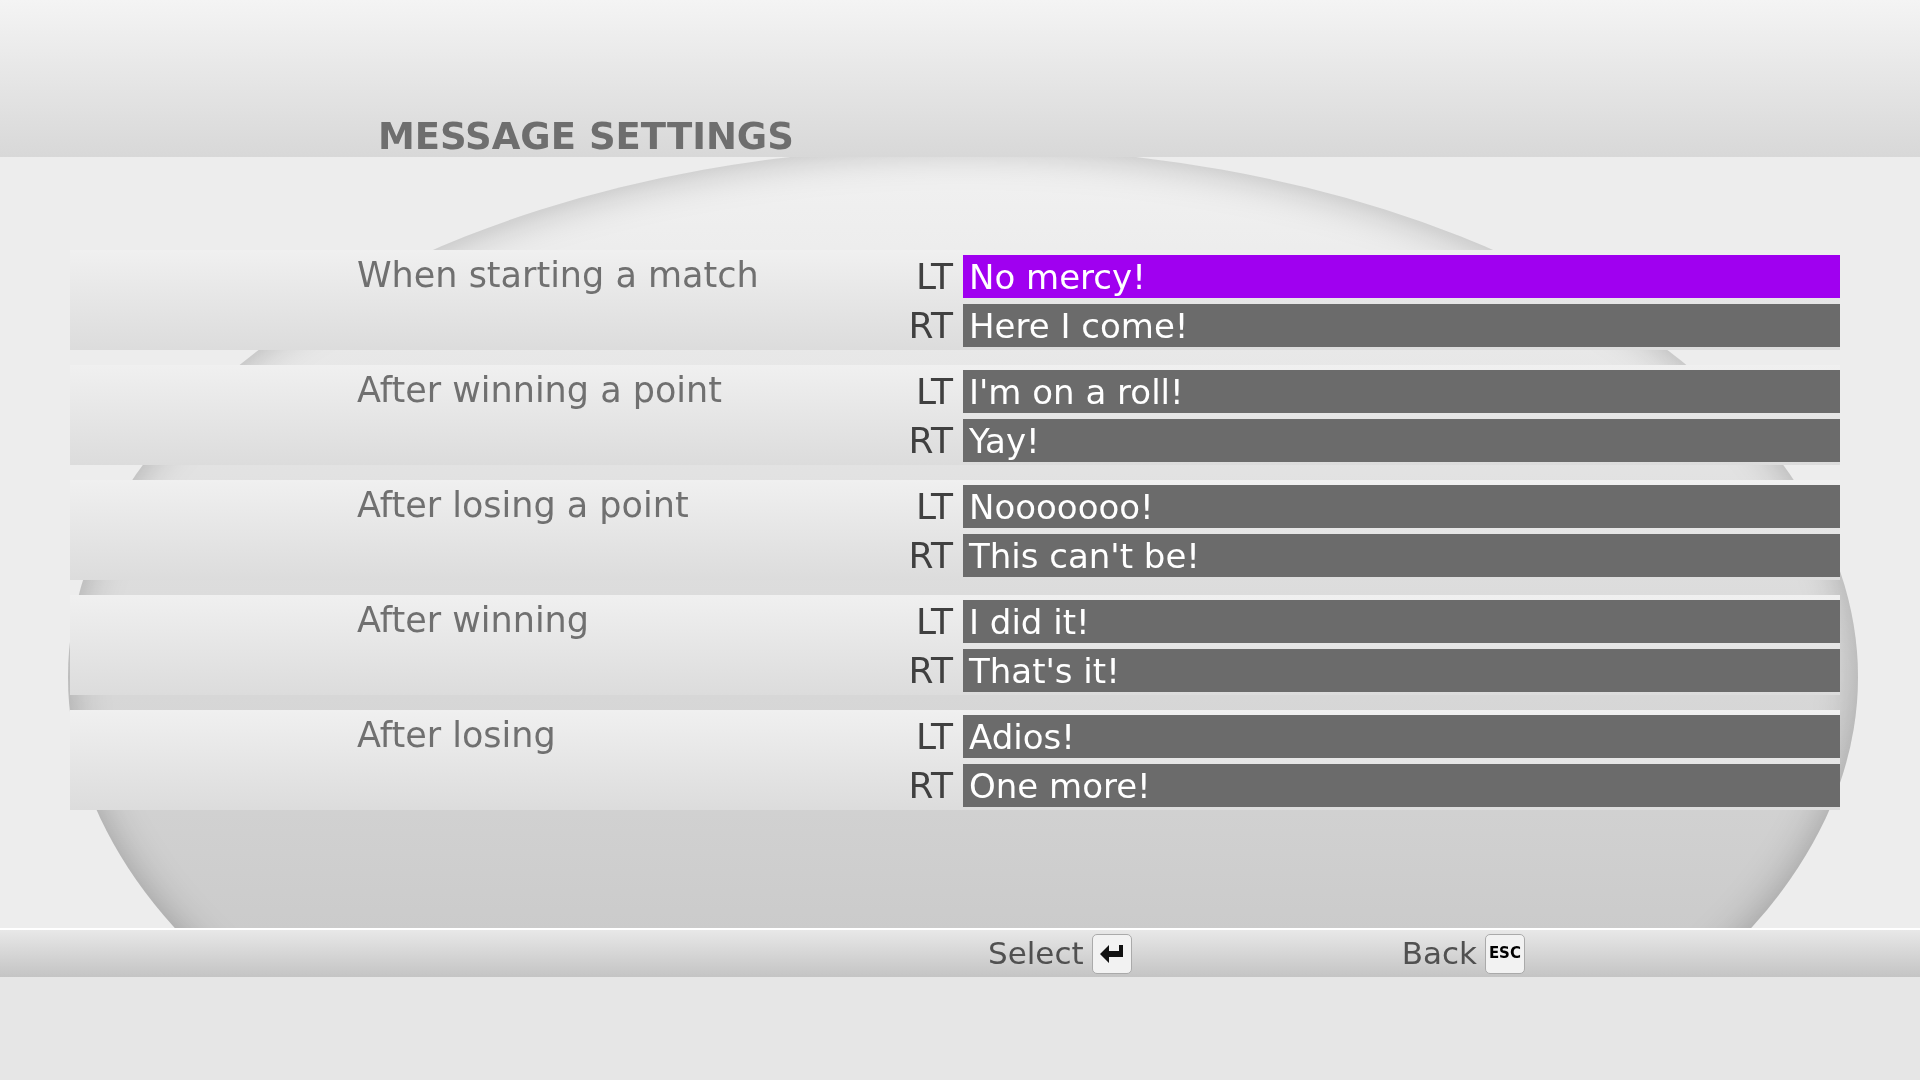 The image size is (1920, 1080). What do you see at coordinates (473, 620) in the screenshot?
I see `event-label: After winning` at bounding box center [473, 620].